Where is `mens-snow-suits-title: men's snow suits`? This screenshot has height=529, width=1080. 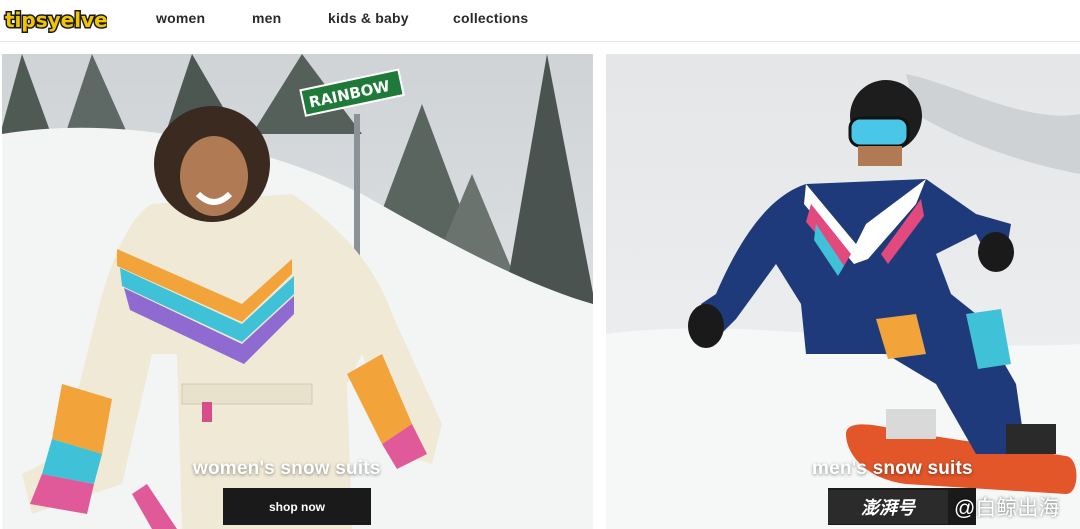
mens-snow-suits-title: men's snow suits is located at coordinates (892, 468).